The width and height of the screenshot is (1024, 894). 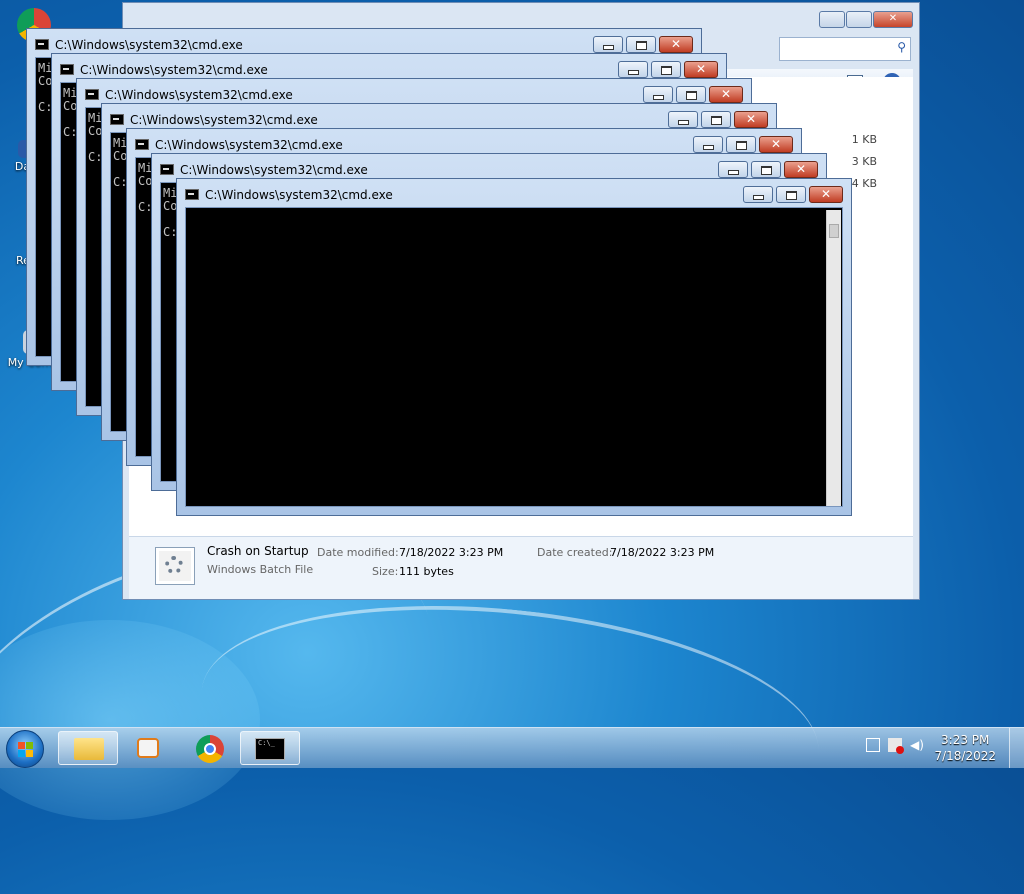 I want to click on windows-logo-icon, so click(x=25, y=749).